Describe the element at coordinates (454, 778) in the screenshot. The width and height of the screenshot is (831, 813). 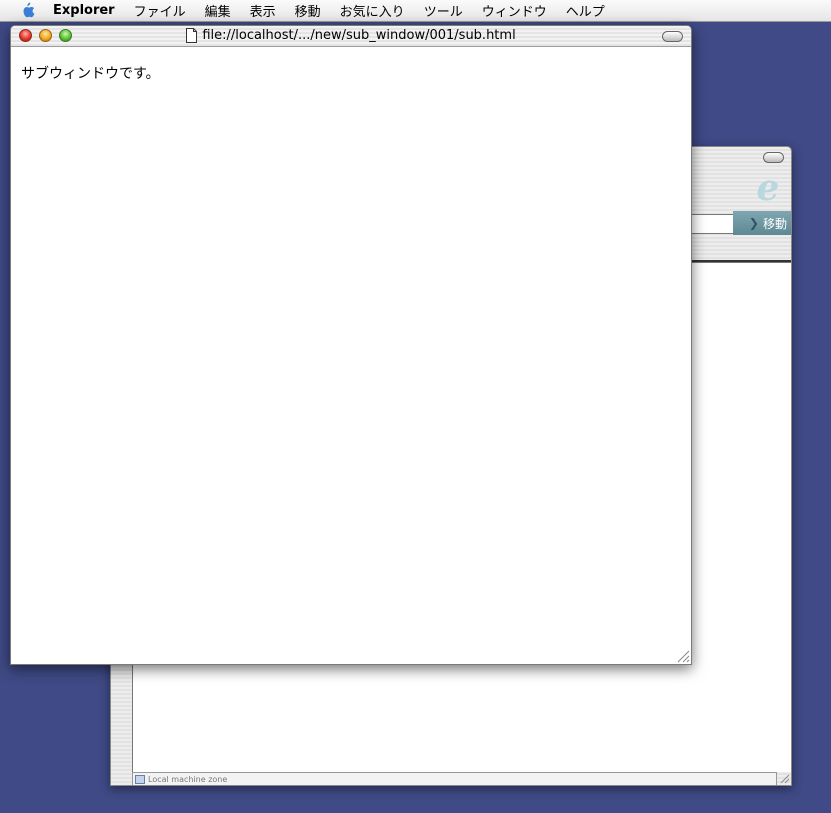
I see `back-status-bar: Local machine zone` at that location.